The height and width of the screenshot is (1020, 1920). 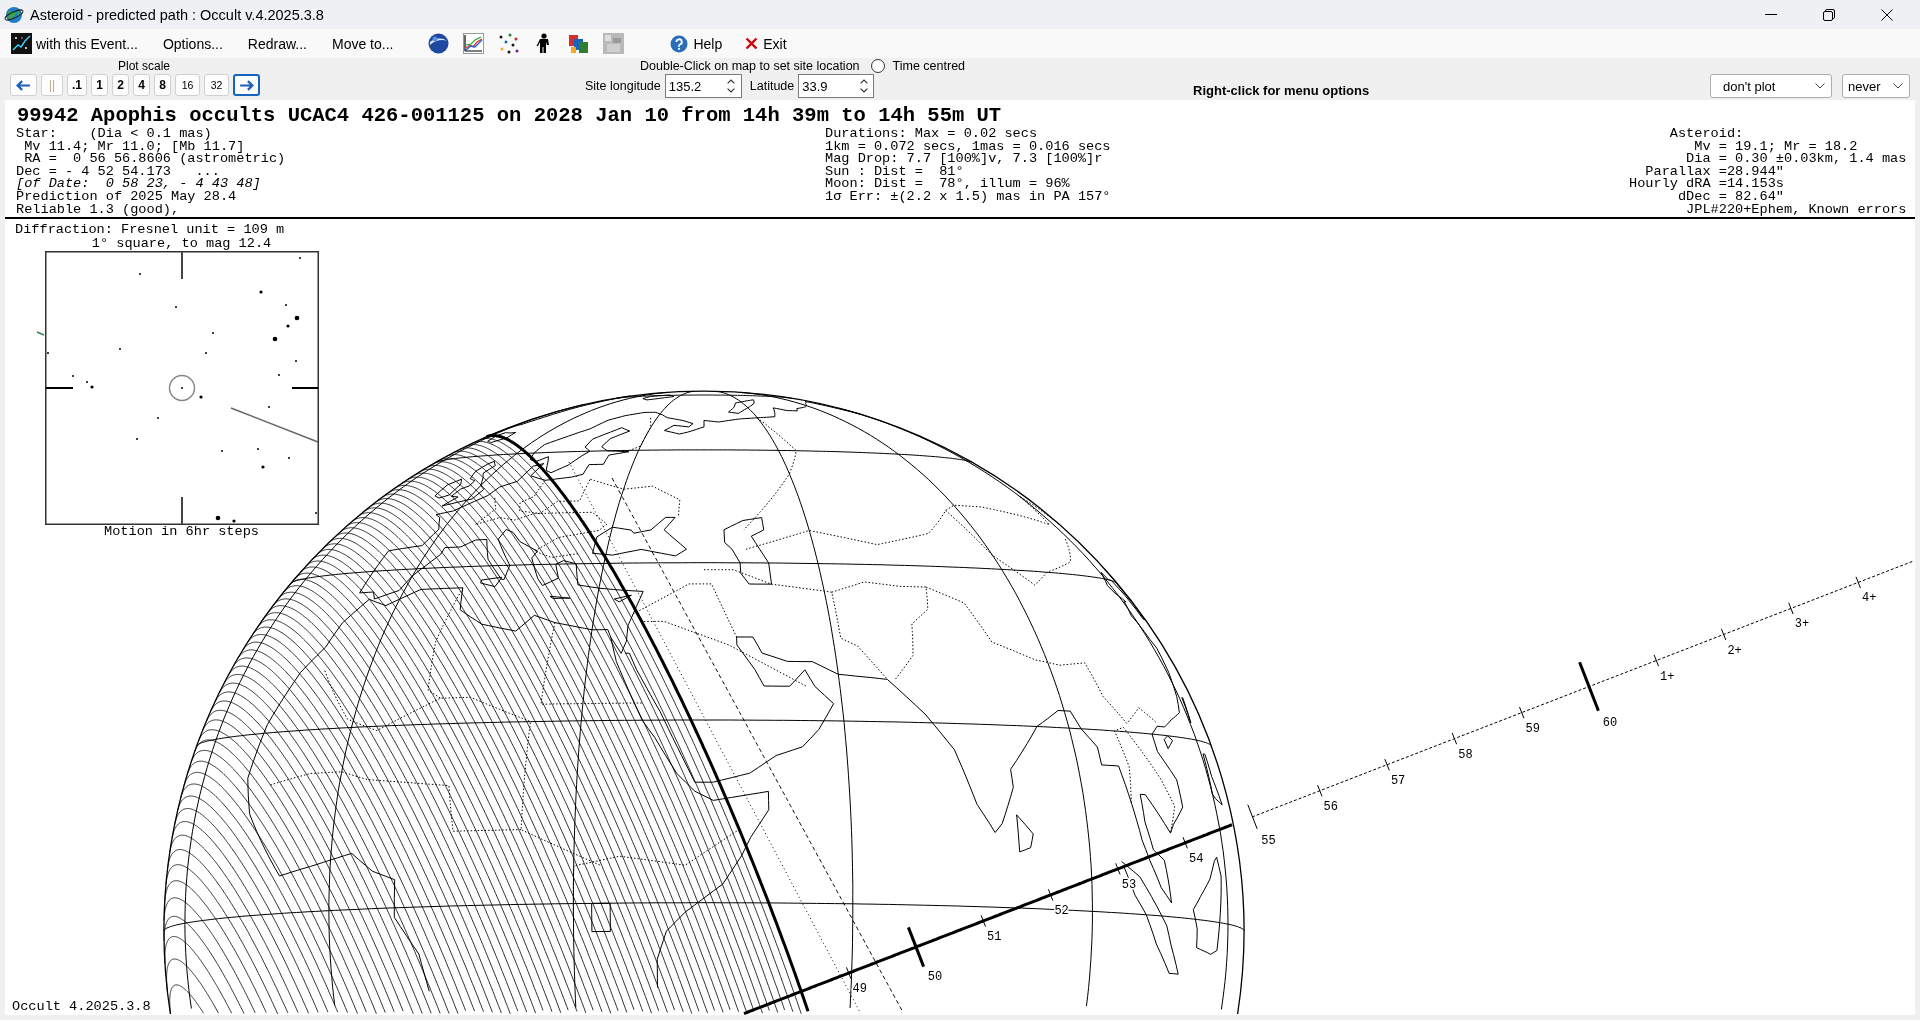 I want to click on duration-info-line: Durations: Max = 0.02 secs, so click(x=931, y=134).